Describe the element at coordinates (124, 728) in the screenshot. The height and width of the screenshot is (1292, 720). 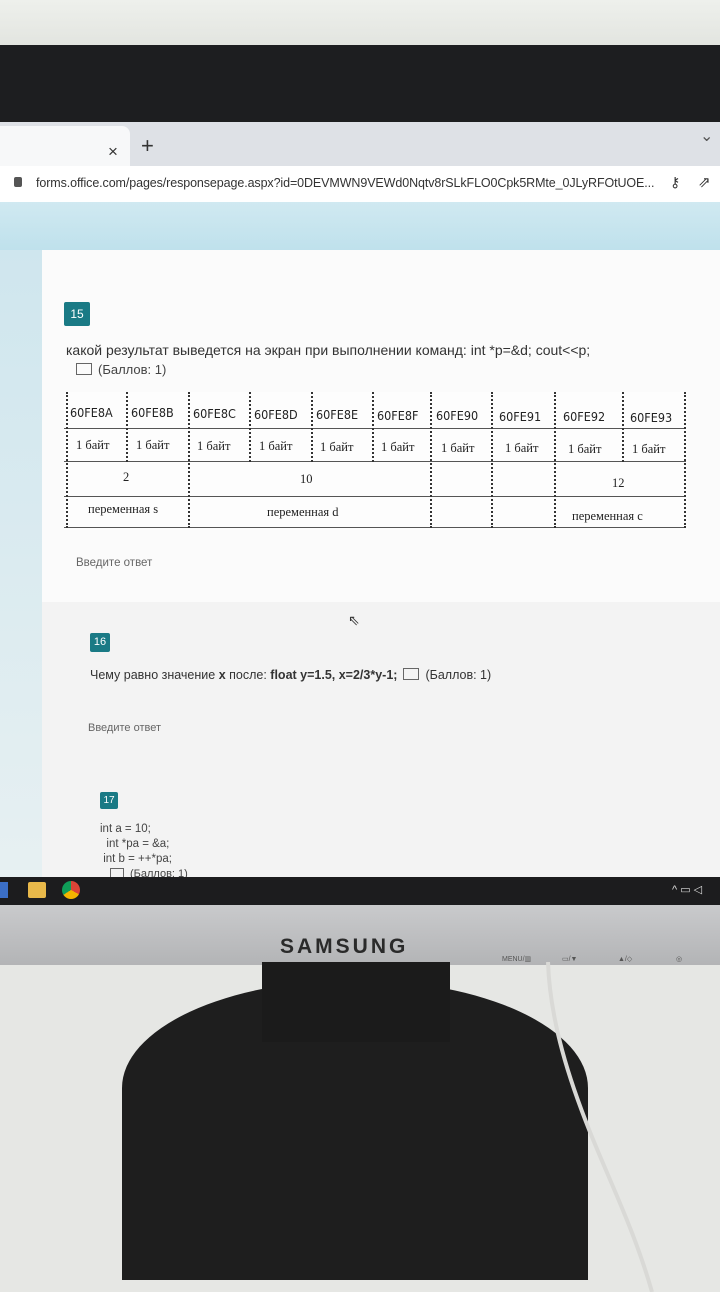
I see `answer-input-16: Введите ответ` at that location.